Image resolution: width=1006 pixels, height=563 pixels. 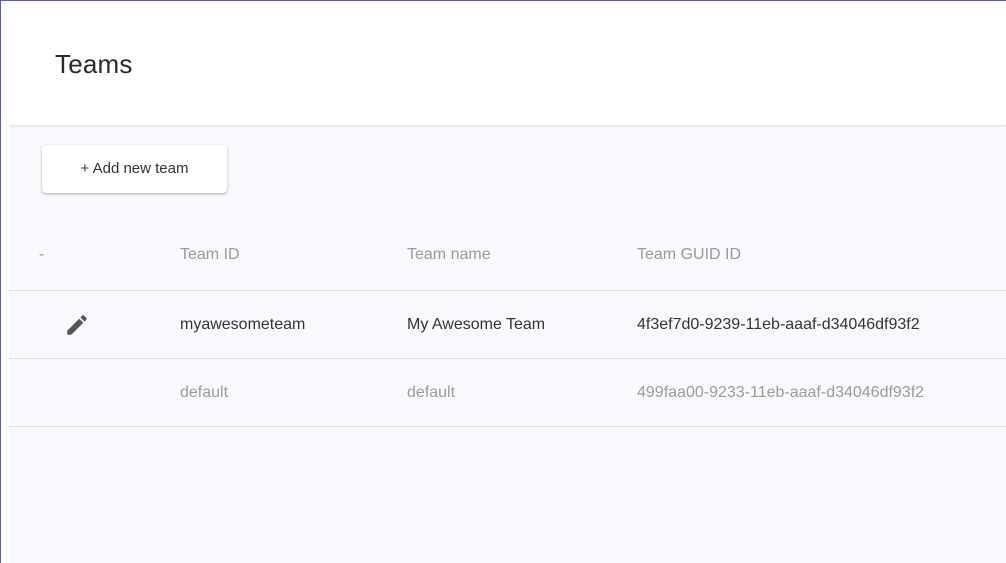 I want to click on column-header-team-name: Team name, so click(x=522, y=255).